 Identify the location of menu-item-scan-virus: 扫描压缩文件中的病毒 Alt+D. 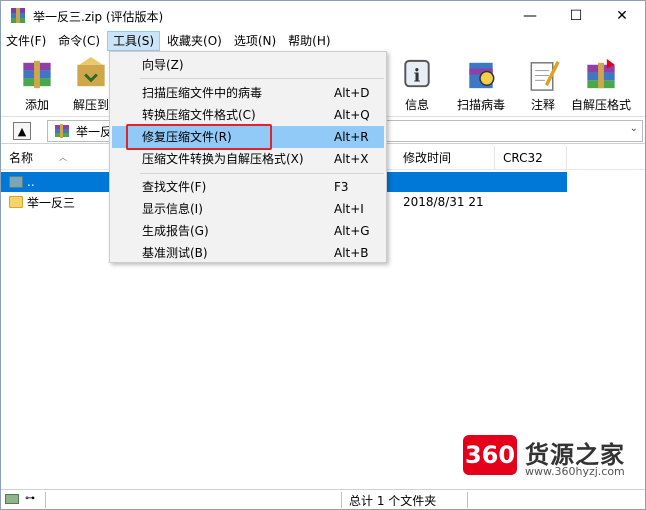
(248, 93).